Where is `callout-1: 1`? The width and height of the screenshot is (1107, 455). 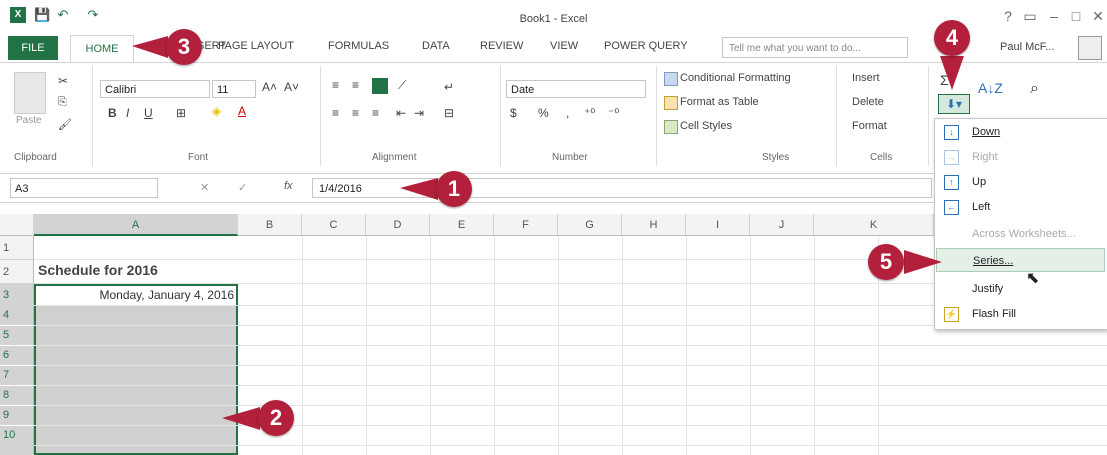
callout-1: 1 is located at coordinates (454, 189).